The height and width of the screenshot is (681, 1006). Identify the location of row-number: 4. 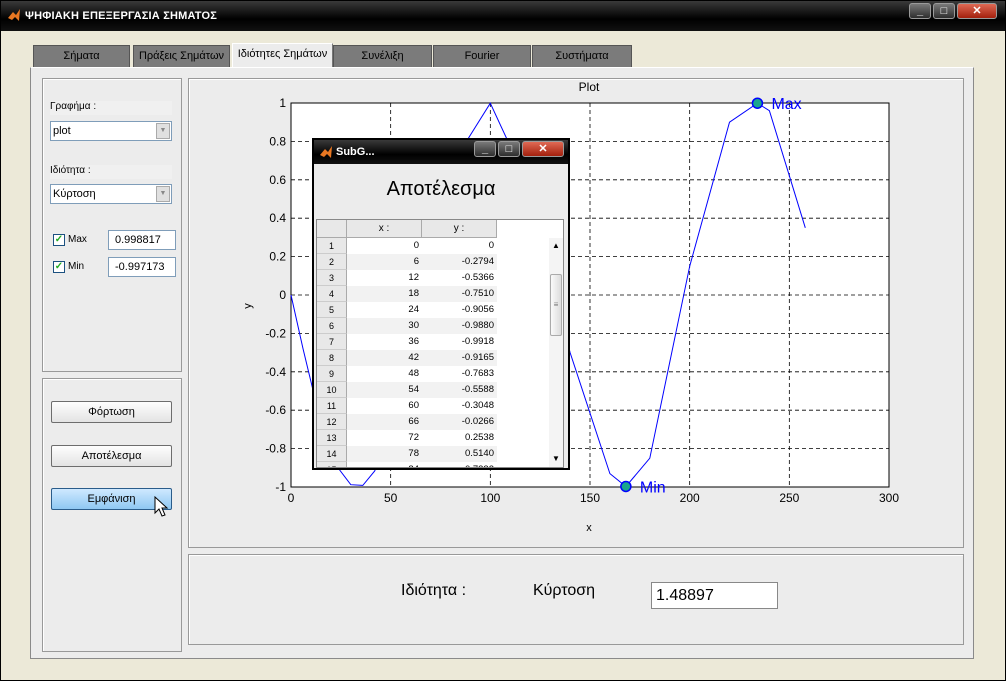
(332, 294).